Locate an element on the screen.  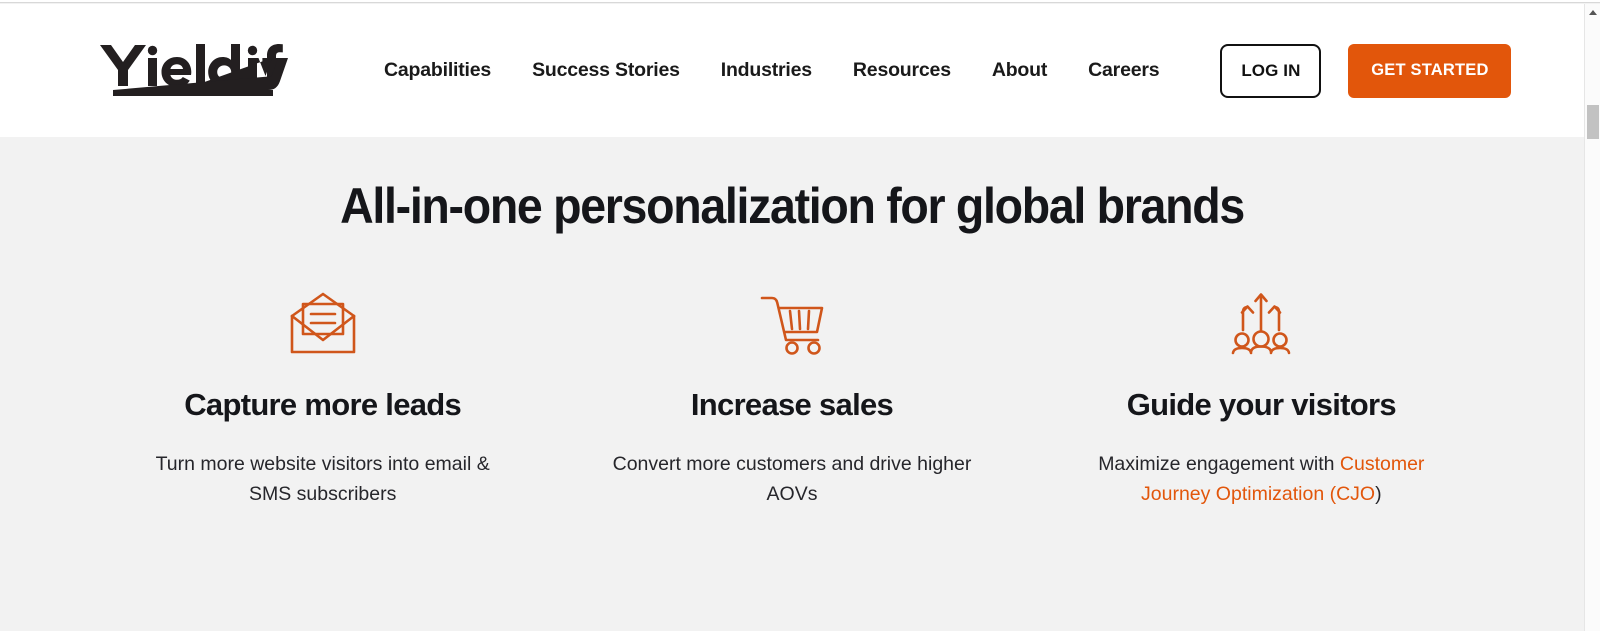
open-envelope-icon is located at coordinates (322, 323).